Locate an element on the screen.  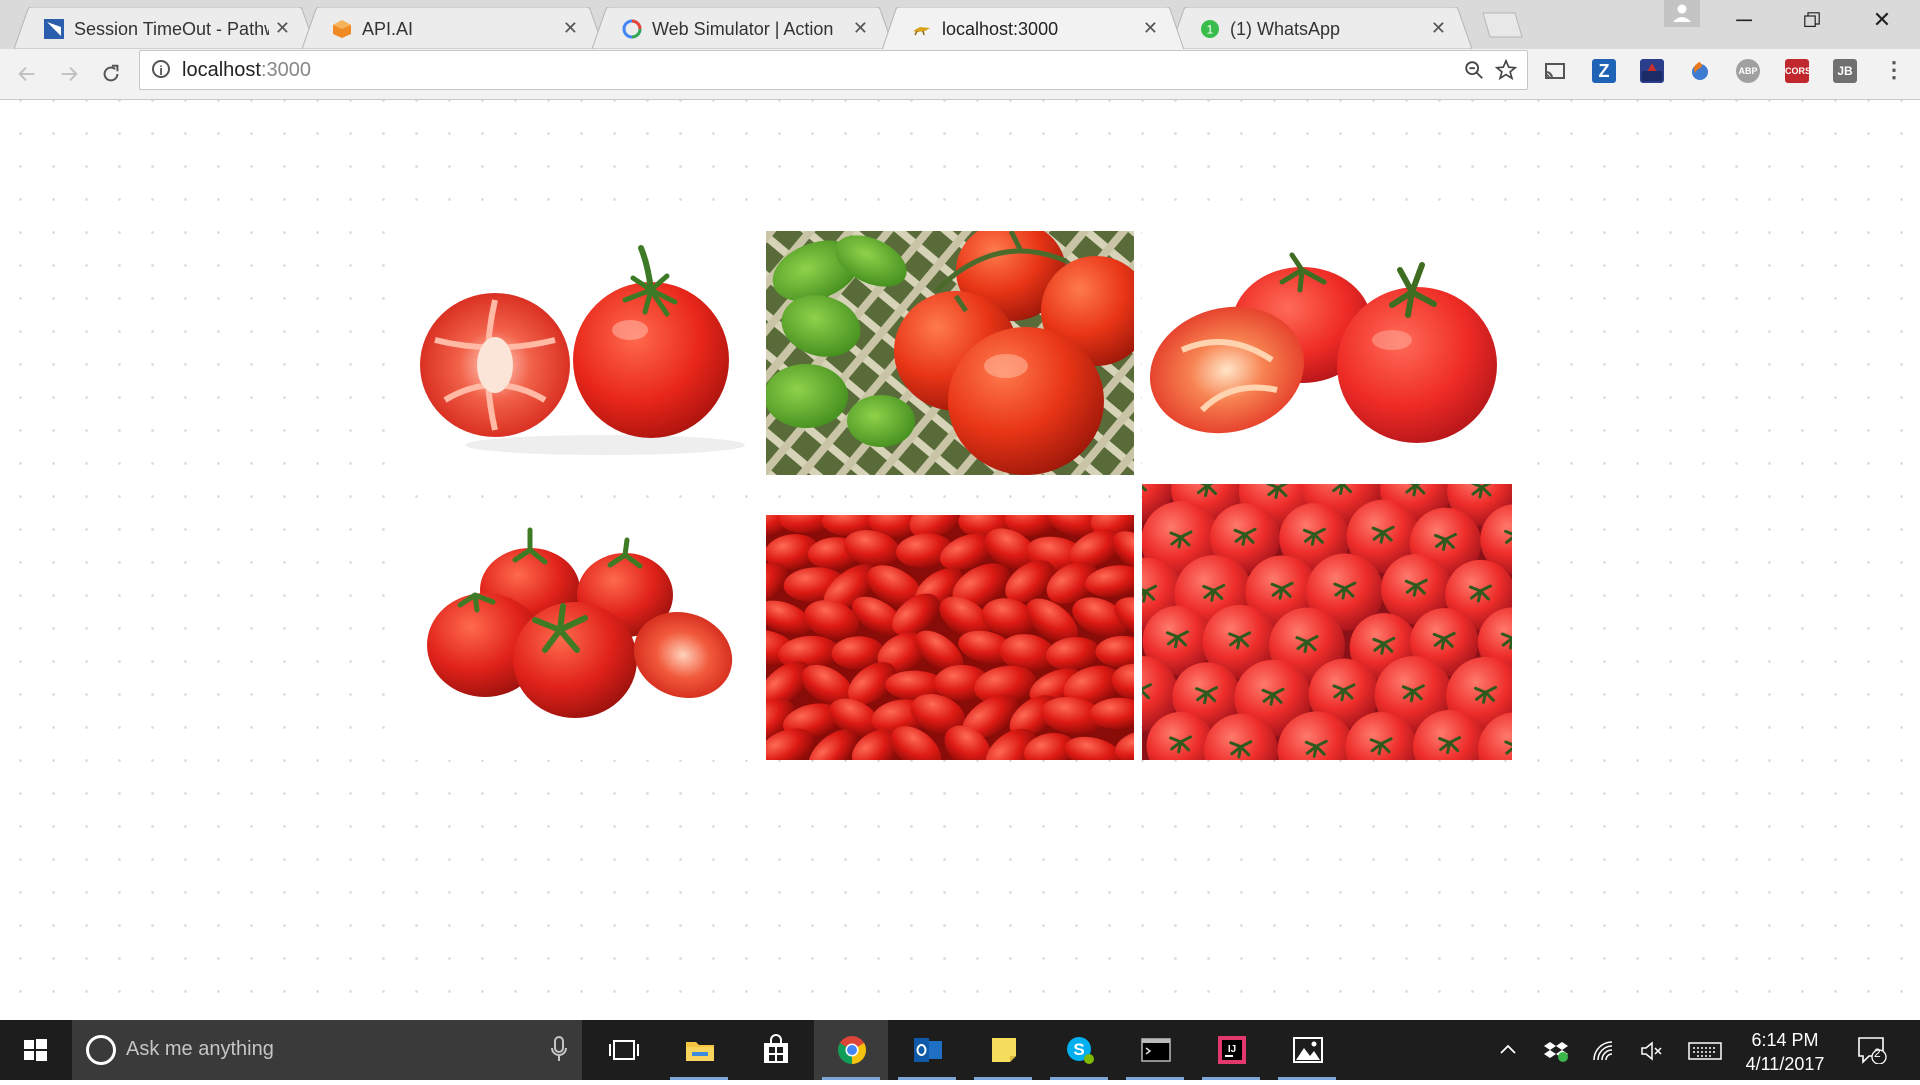
zoom-icon is located at coordinates (1474, 73).